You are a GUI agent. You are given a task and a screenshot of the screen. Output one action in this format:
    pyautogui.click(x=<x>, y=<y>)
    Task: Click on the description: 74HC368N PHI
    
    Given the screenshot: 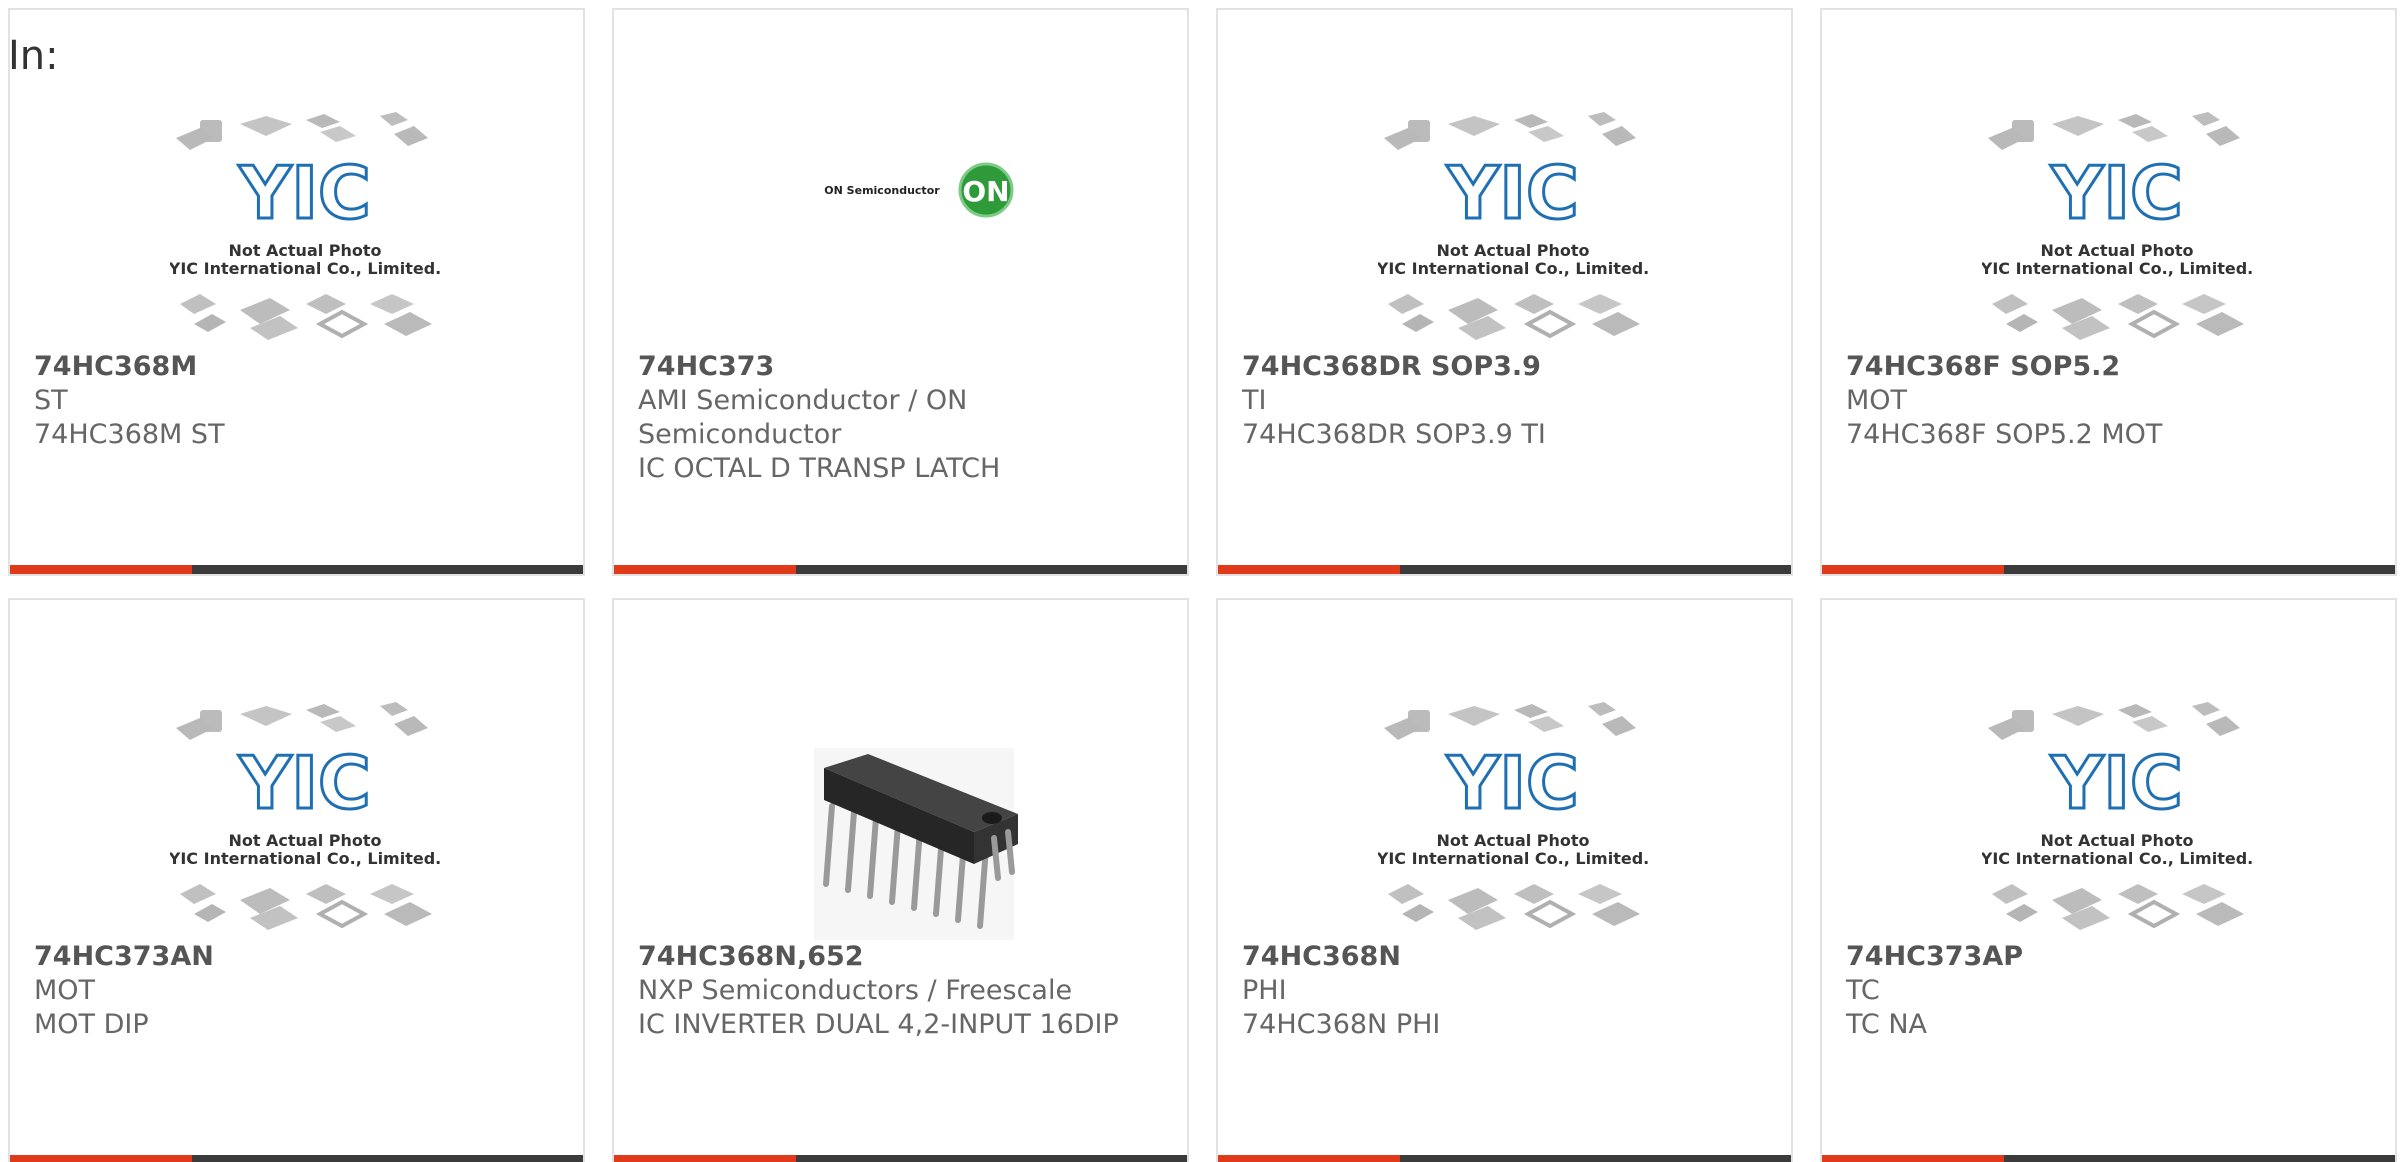 What is the action you would take?
    pyautogui.click(x=1341, y=1024)
    